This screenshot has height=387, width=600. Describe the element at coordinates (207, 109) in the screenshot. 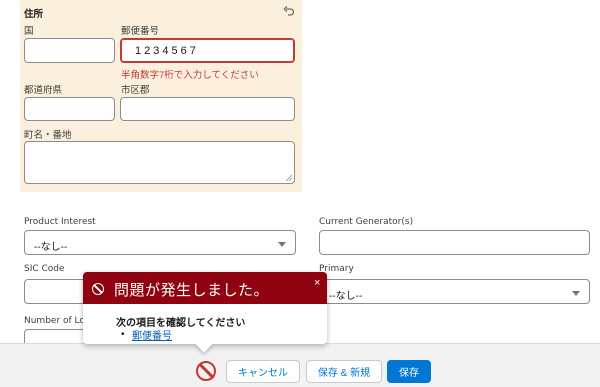

I see `city-input` at that location.